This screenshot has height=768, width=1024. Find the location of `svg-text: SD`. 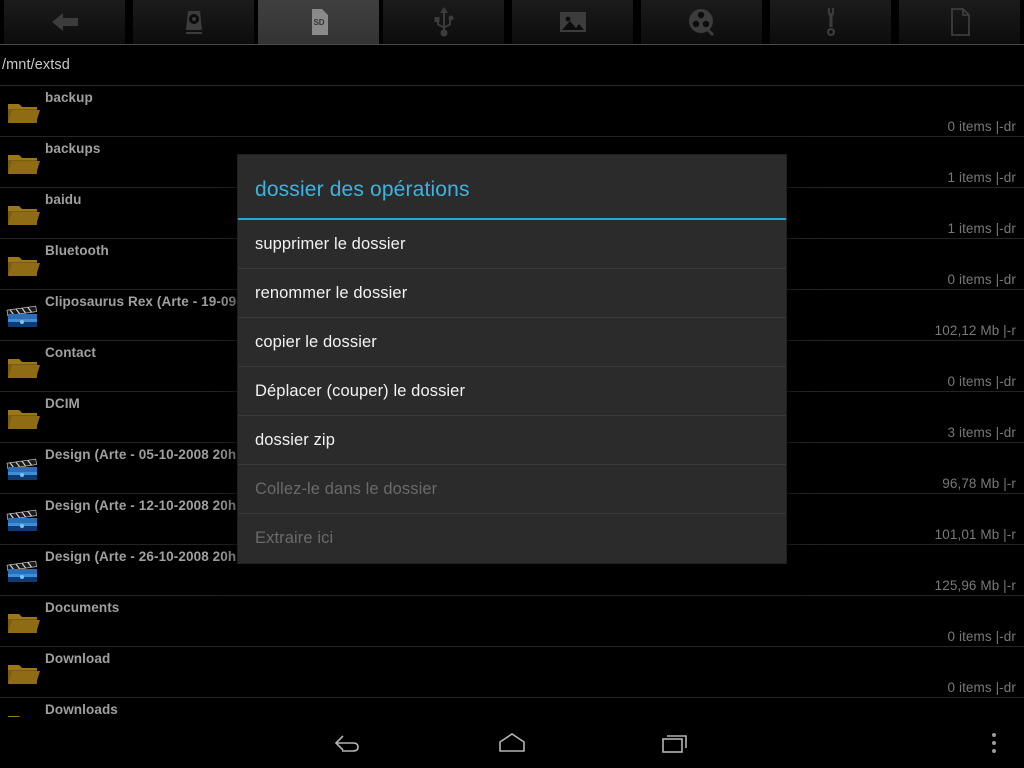

svg-text: SD is located at coordinates (318, 22).